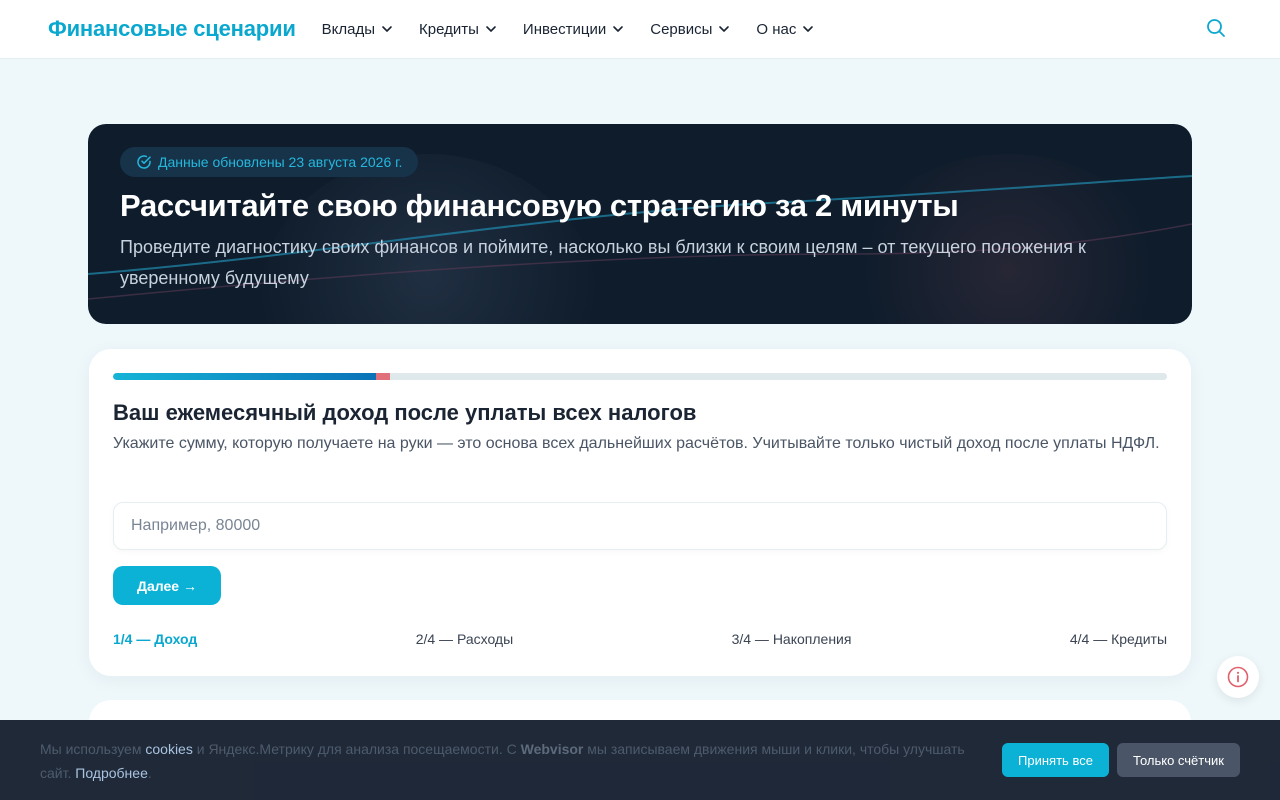 The image size is (1280, 800). I want to click on nav-item-label: Вклады, so click(348, 29).